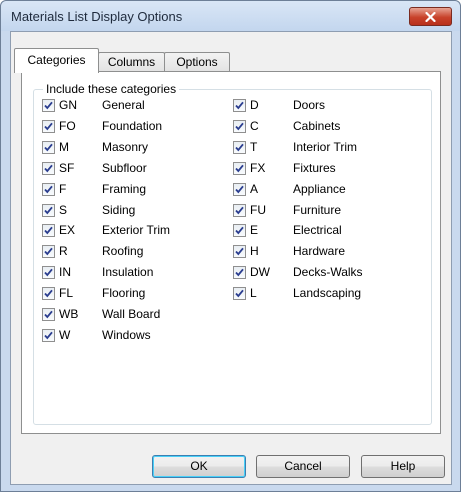 The image size is (461, 492). What do you see at coordinates (65, 335) in the screenshot?
I see `category-code: W` at bounding box center [65, 335].